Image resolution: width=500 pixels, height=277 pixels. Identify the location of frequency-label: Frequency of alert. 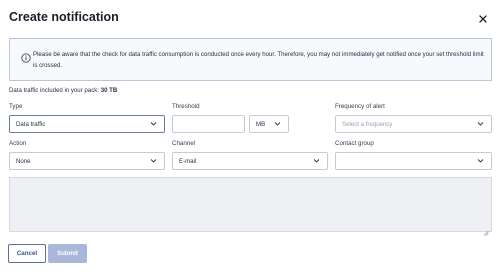
(360, 106).